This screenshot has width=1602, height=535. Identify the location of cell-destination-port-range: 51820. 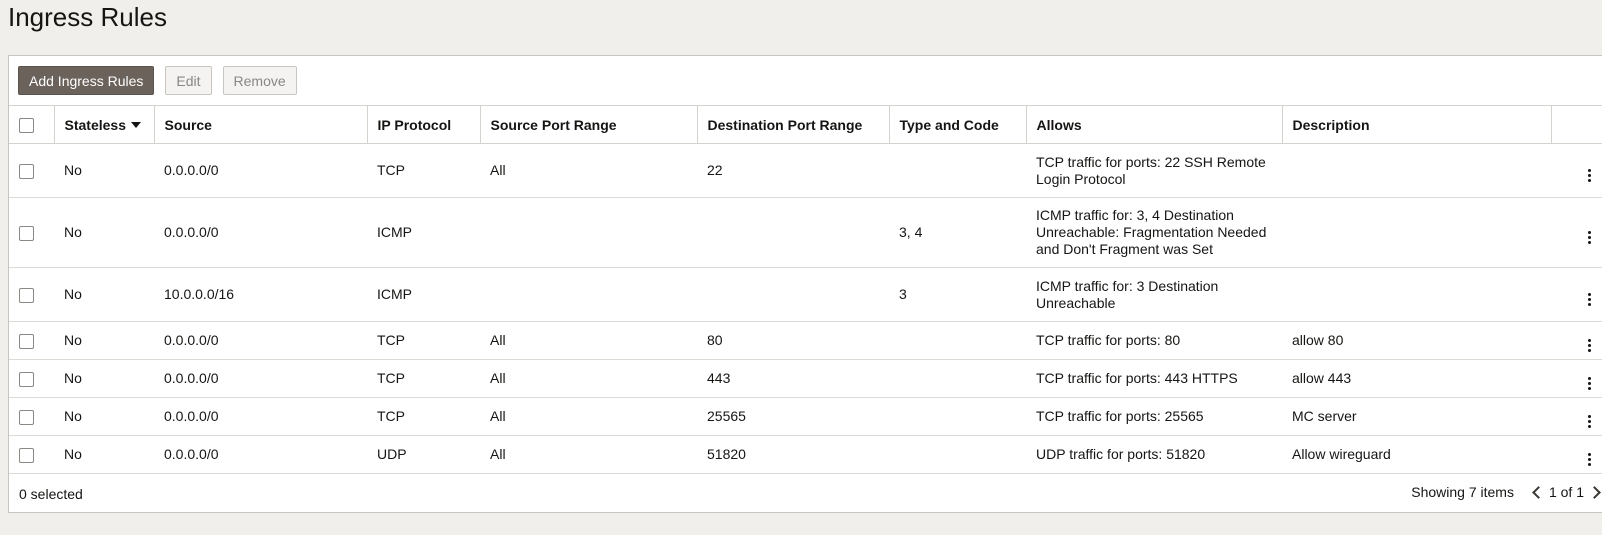
(793, 454).